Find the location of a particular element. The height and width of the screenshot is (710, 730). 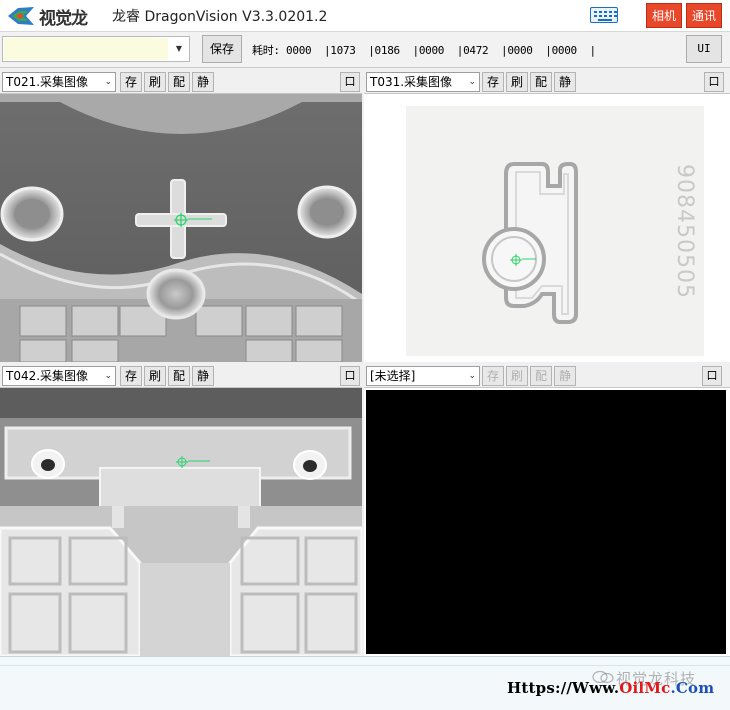

dragon-logo-icon is located at coordinates (21, 16).